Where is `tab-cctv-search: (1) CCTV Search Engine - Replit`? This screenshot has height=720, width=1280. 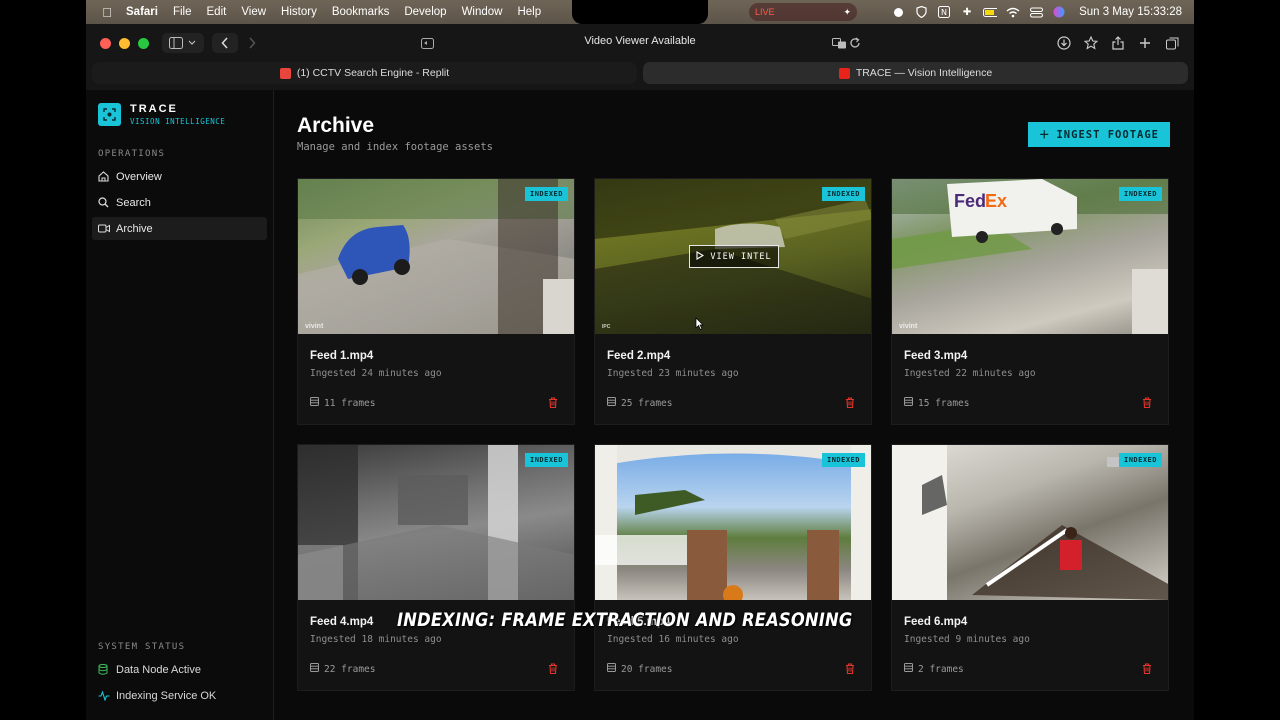
tab-cctv-search: (1) CCTV Search Engine - Replit is located at coordinates (364, 73).